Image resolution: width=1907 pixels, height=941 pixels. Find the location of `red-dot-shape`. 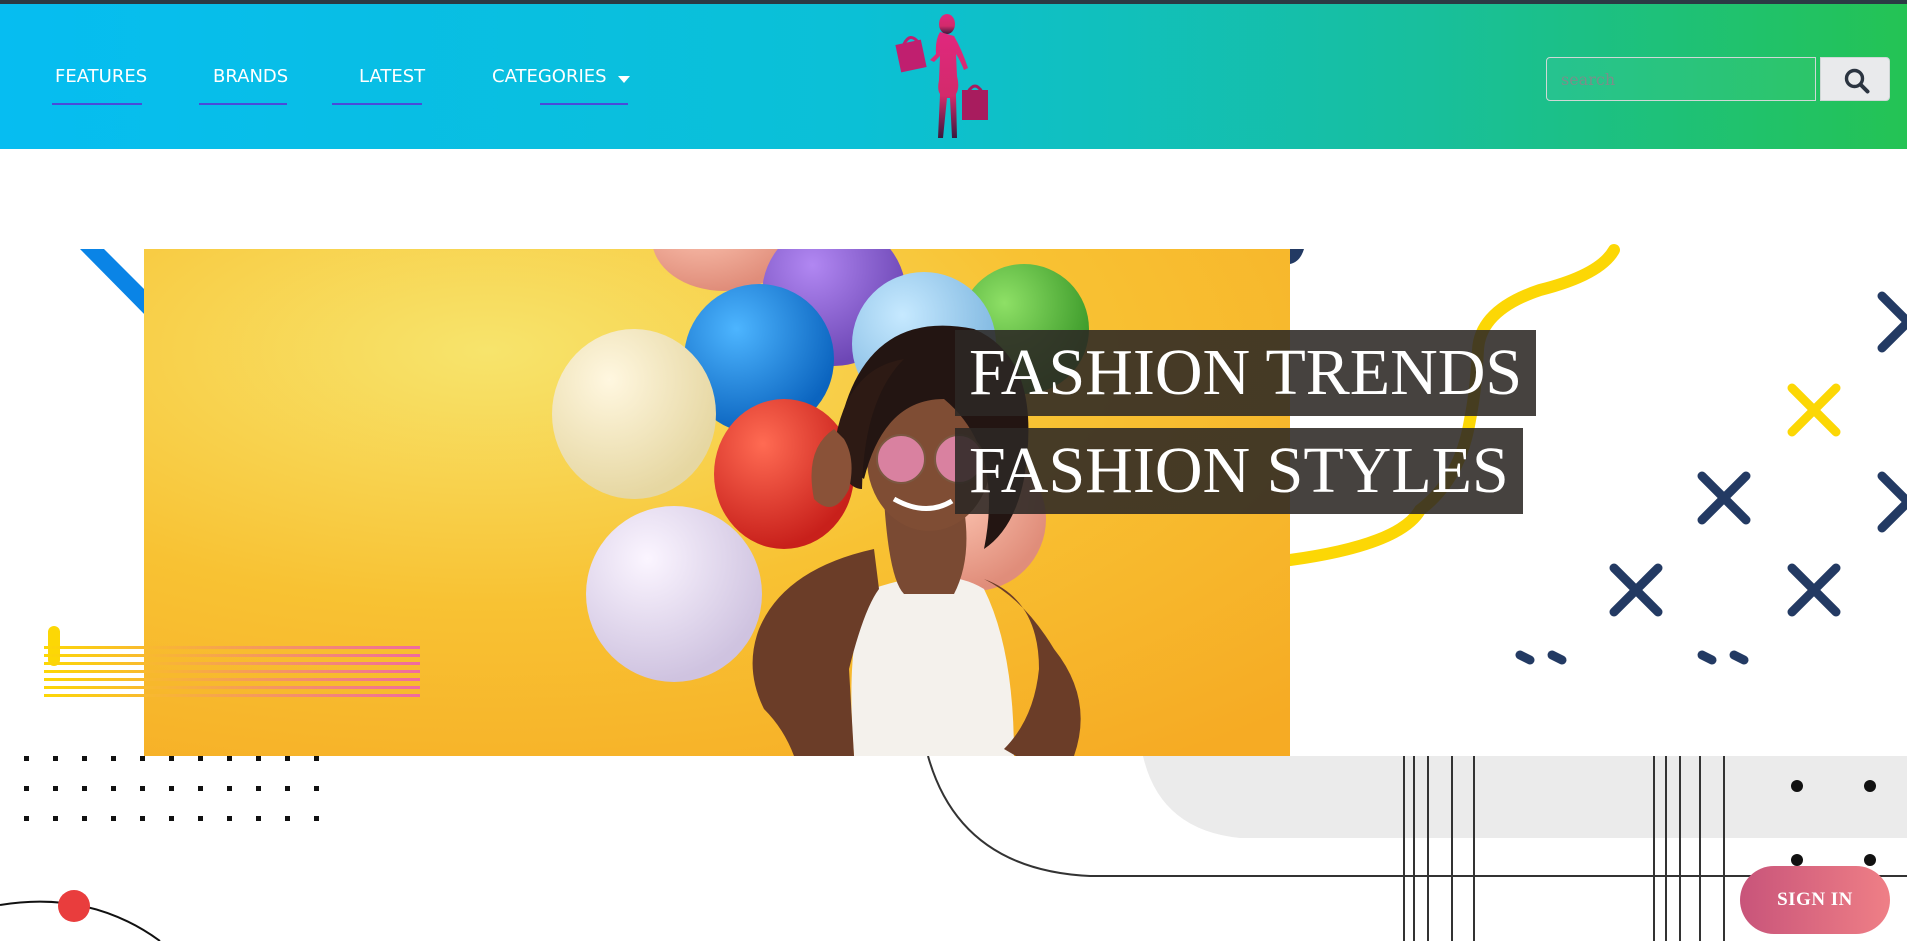

red-dot-shape is located at coordinates (74, 906).